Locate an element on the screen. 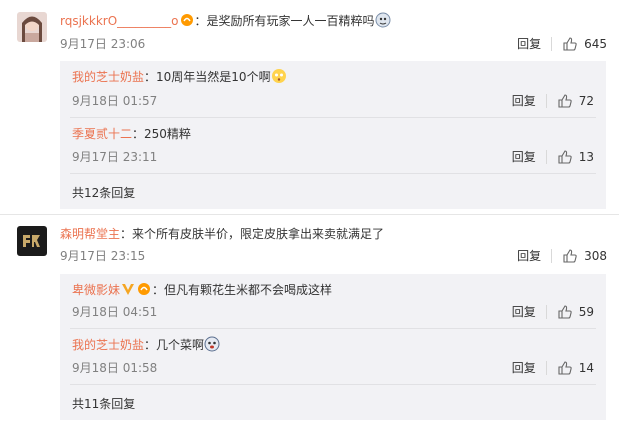  comment-body: 是奖励所有玩家一人一百精粹吗 is located at coordinates (290, 21).